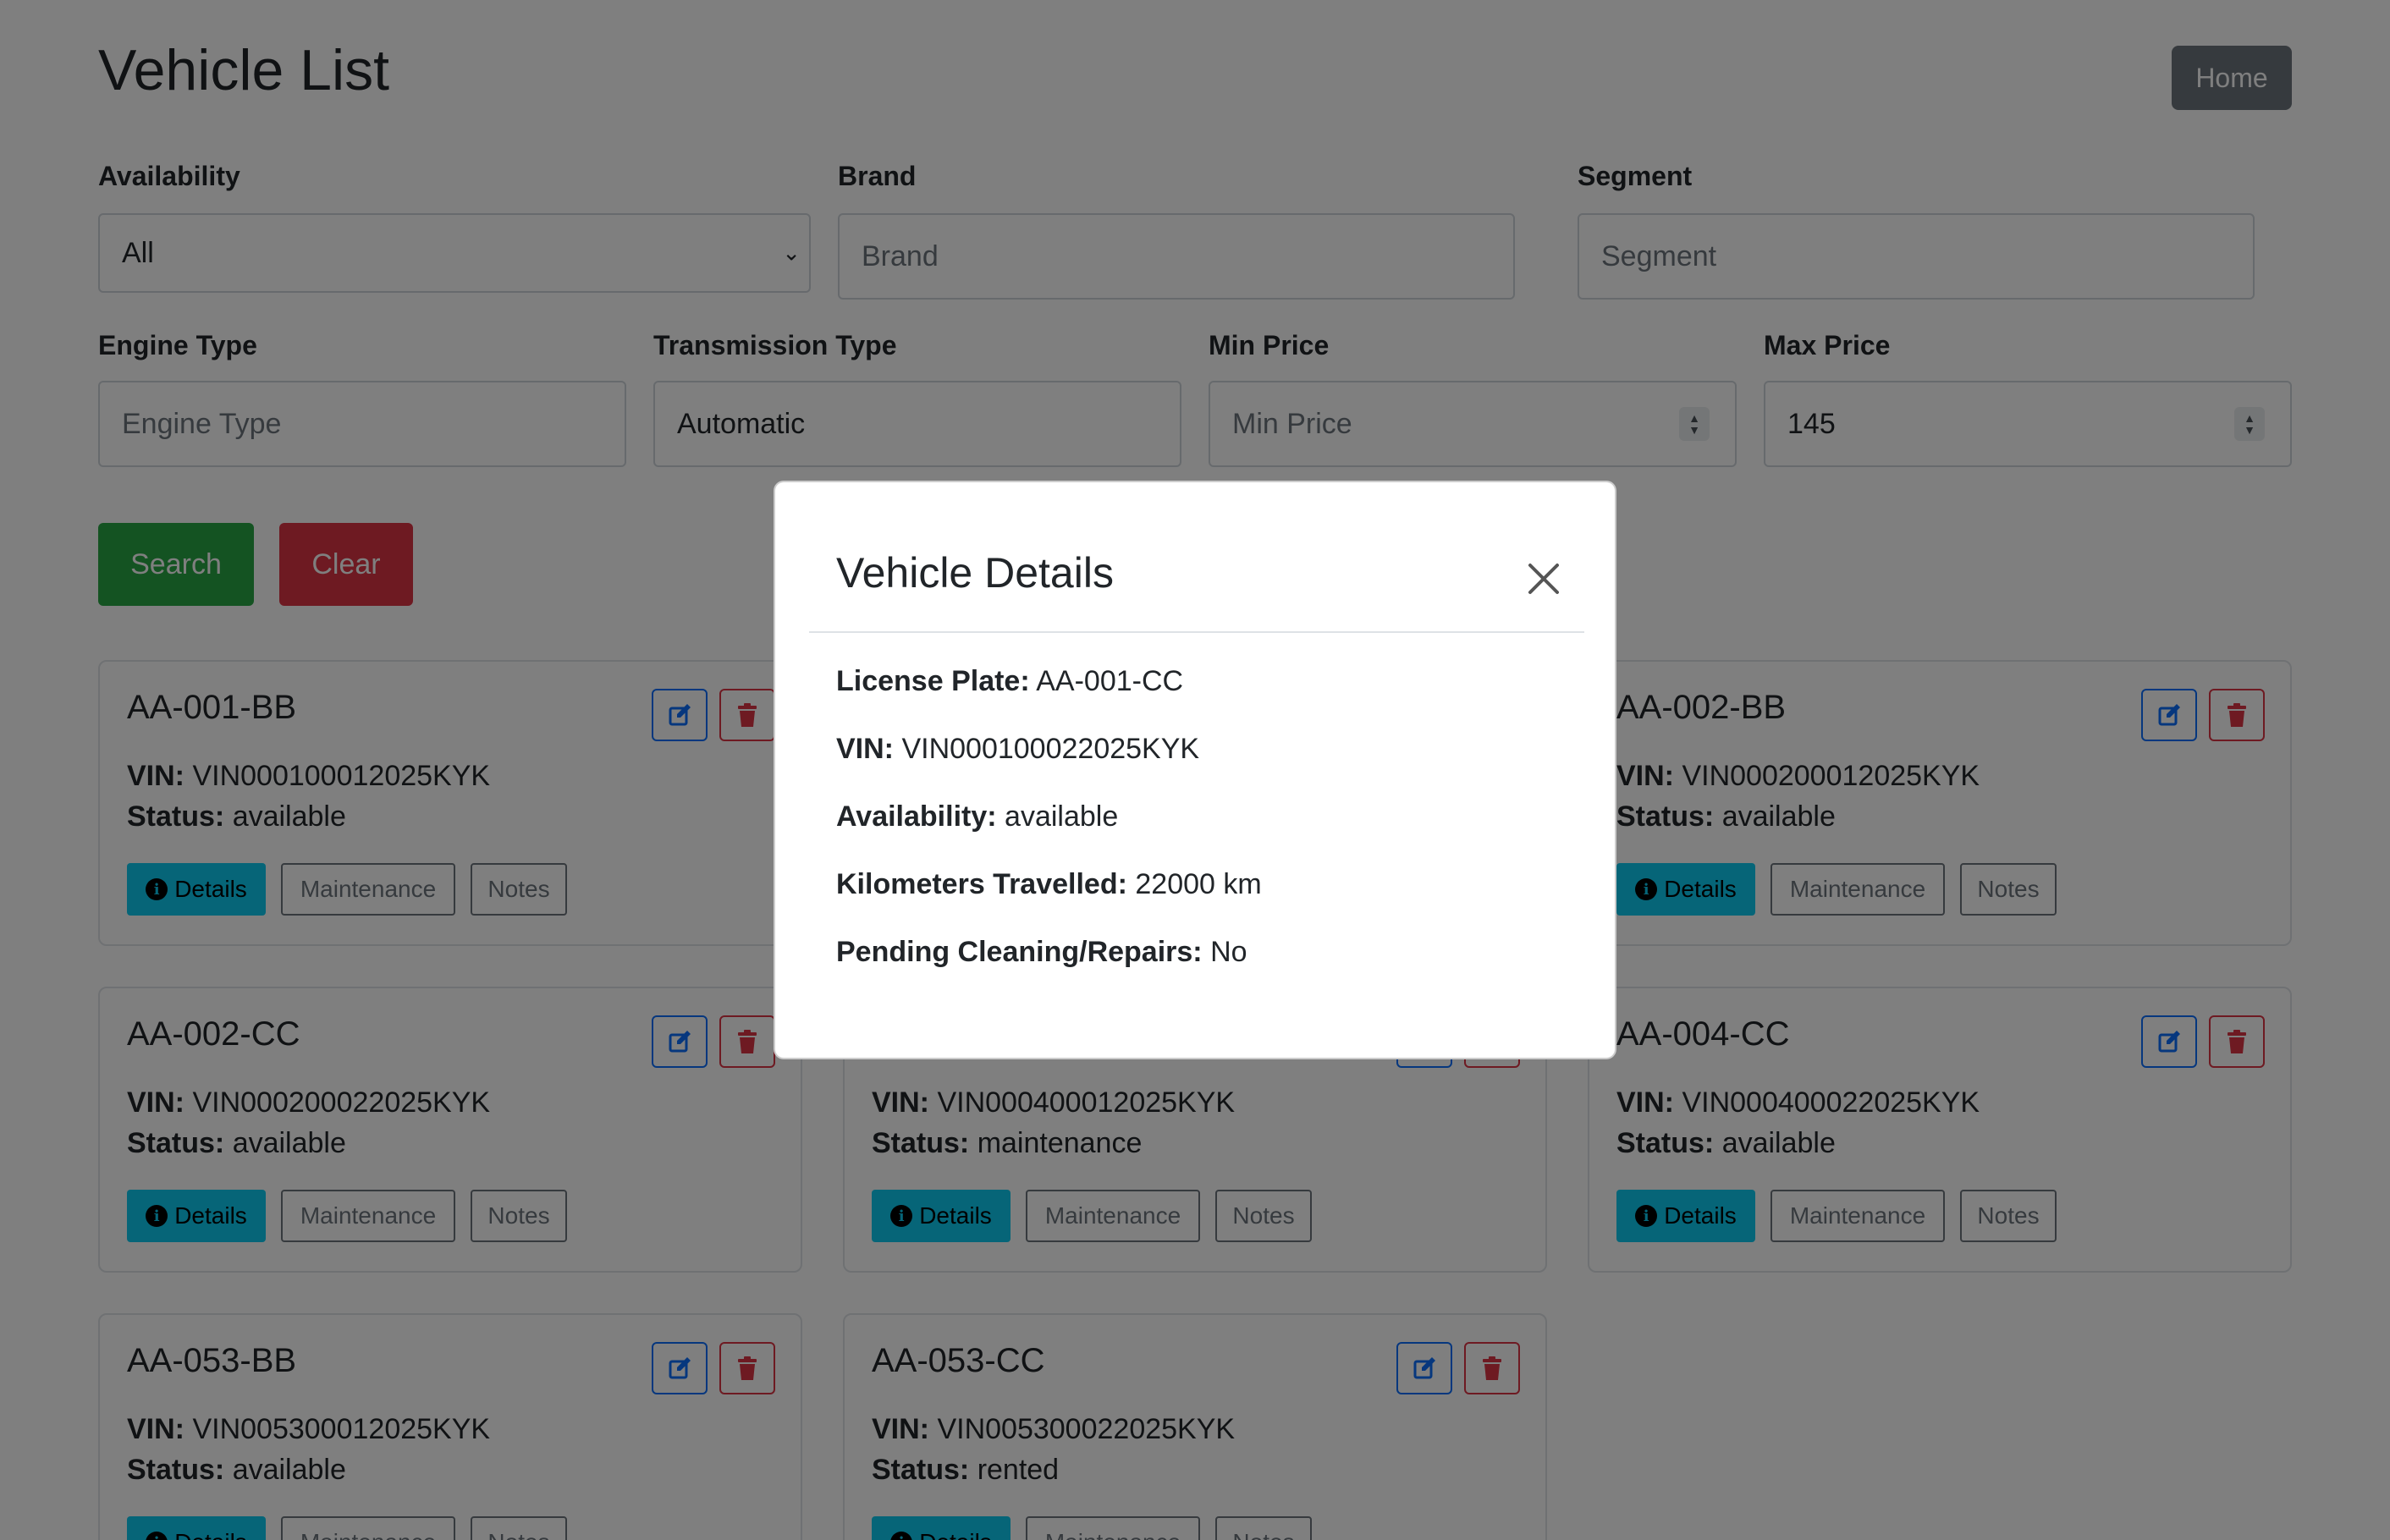 The height and width of the screenshot is (1540, 2390). Describe the element at coordinates (975, 573) in the screenshot. I see `modal-title: Vehicle Details` at that location.